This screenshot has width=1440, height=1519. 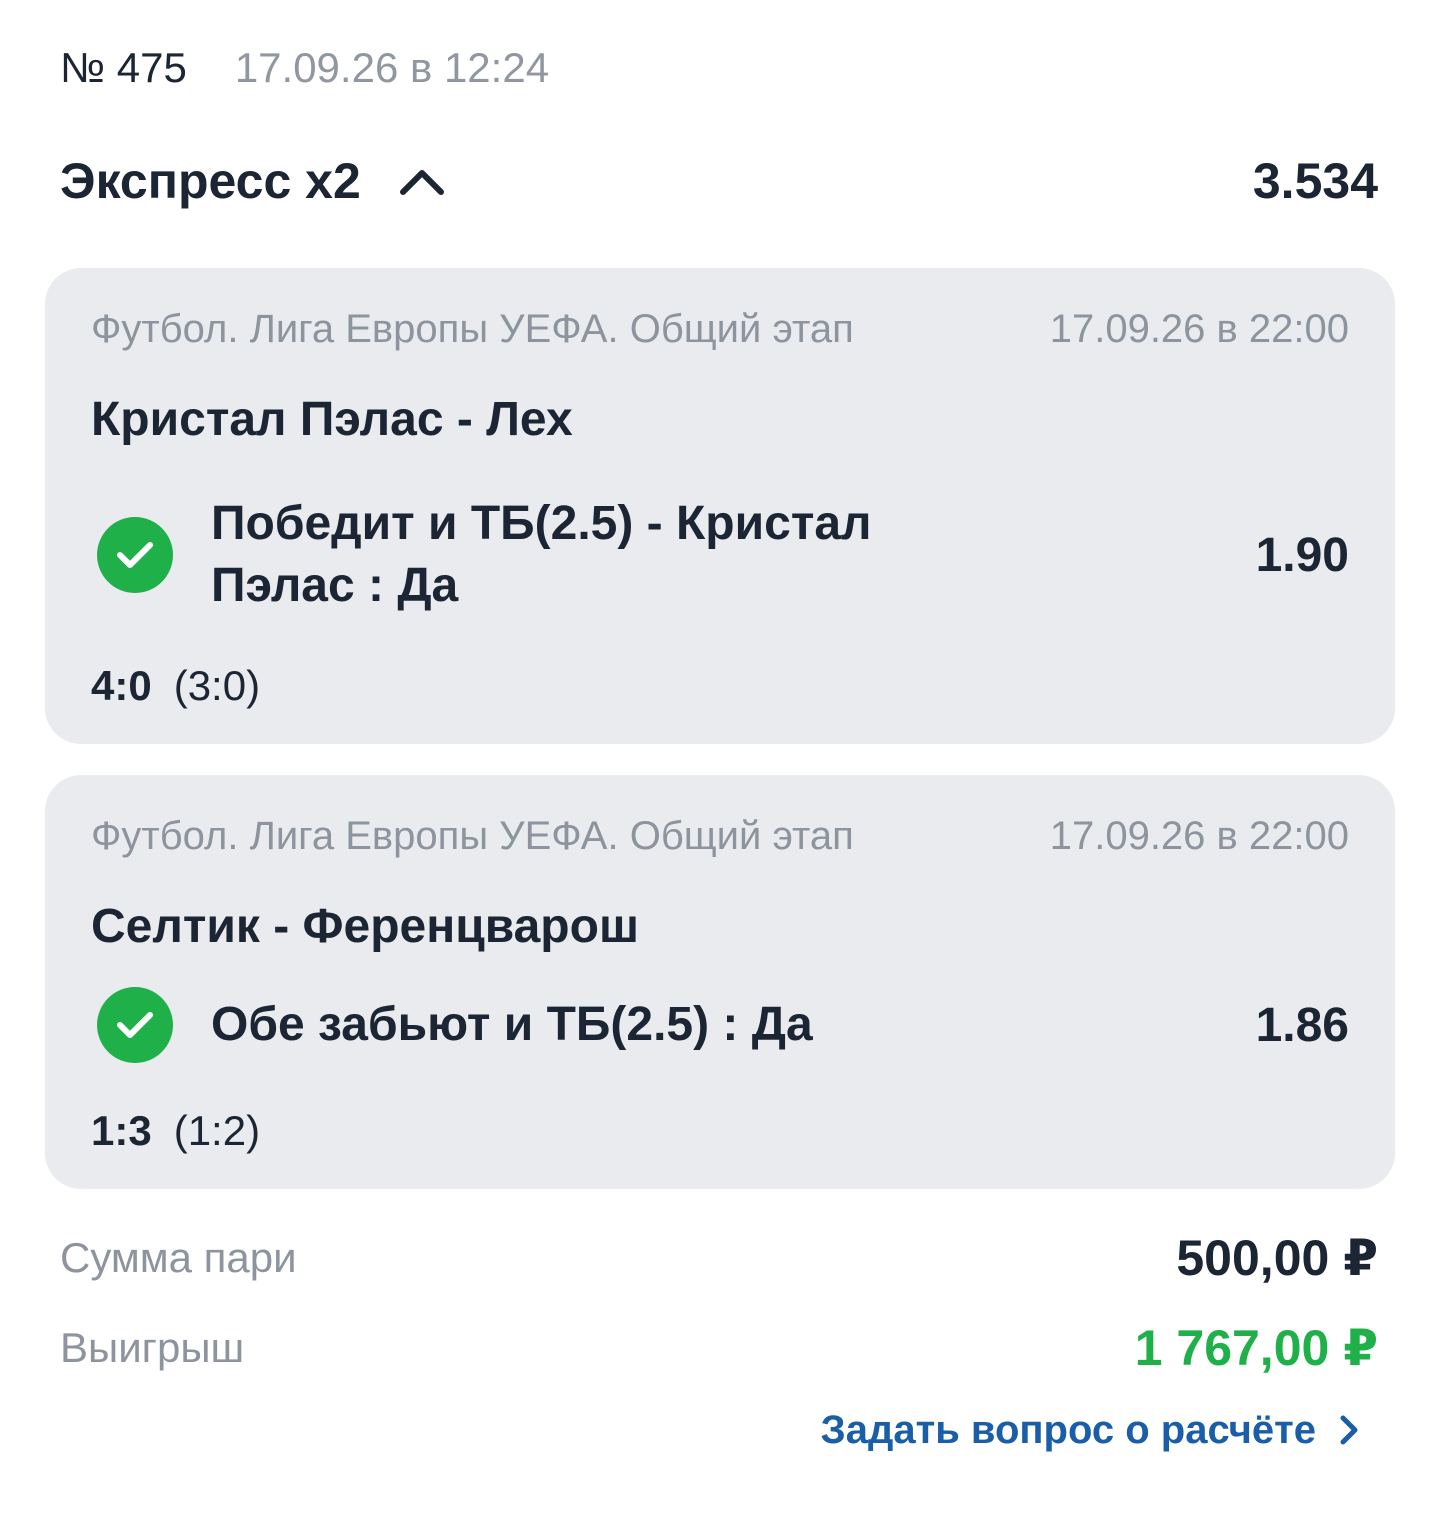 I want to click on half-time-score: (3:0), so click(x=217, y=685).